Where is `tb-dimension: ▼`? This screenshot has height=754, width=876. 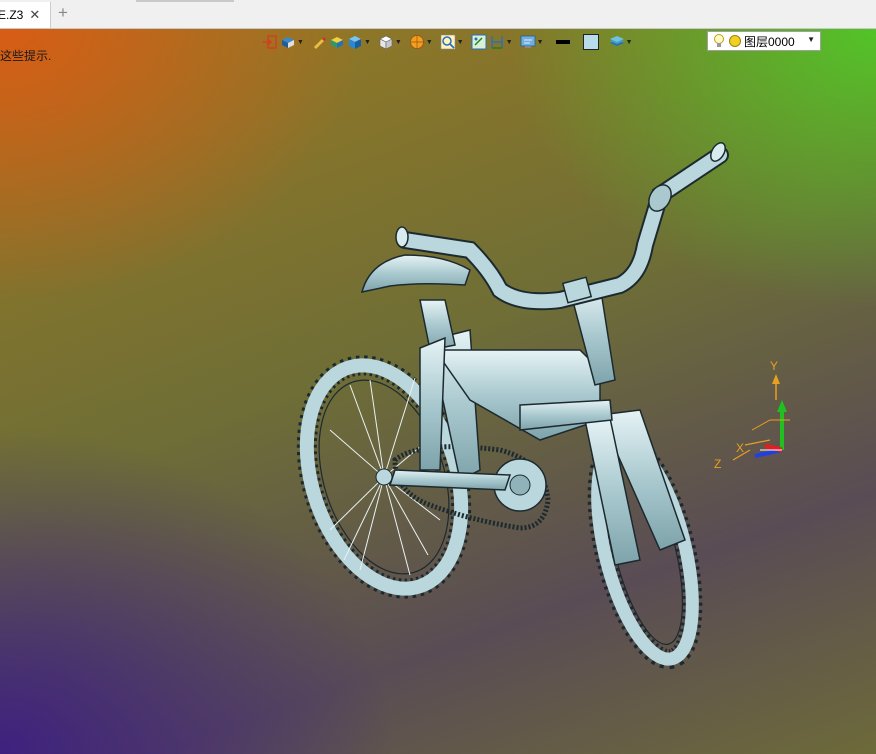
tb-dimension: ▼ is located at coordinates (503, 42).